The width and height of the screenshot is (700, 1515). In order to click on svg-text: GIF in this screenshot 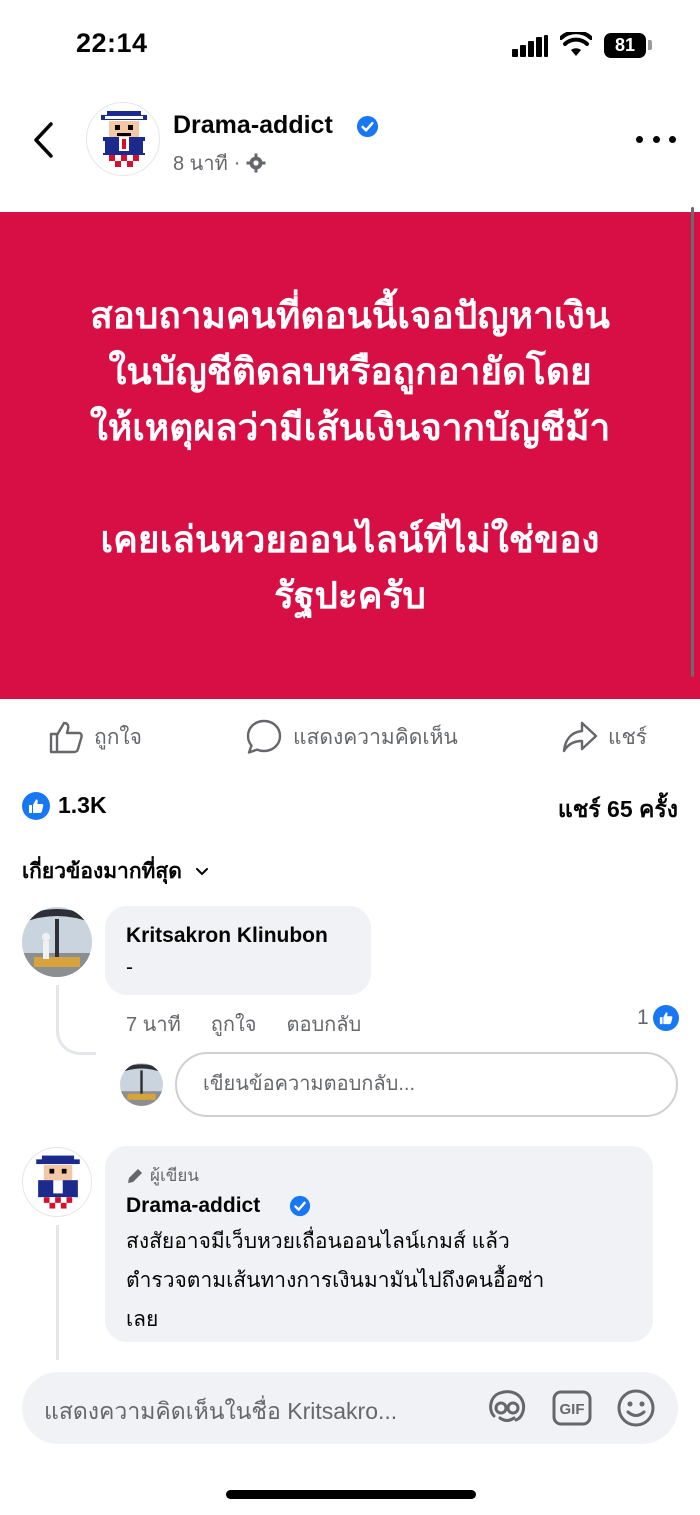, I will do `click(572, 1409)`.